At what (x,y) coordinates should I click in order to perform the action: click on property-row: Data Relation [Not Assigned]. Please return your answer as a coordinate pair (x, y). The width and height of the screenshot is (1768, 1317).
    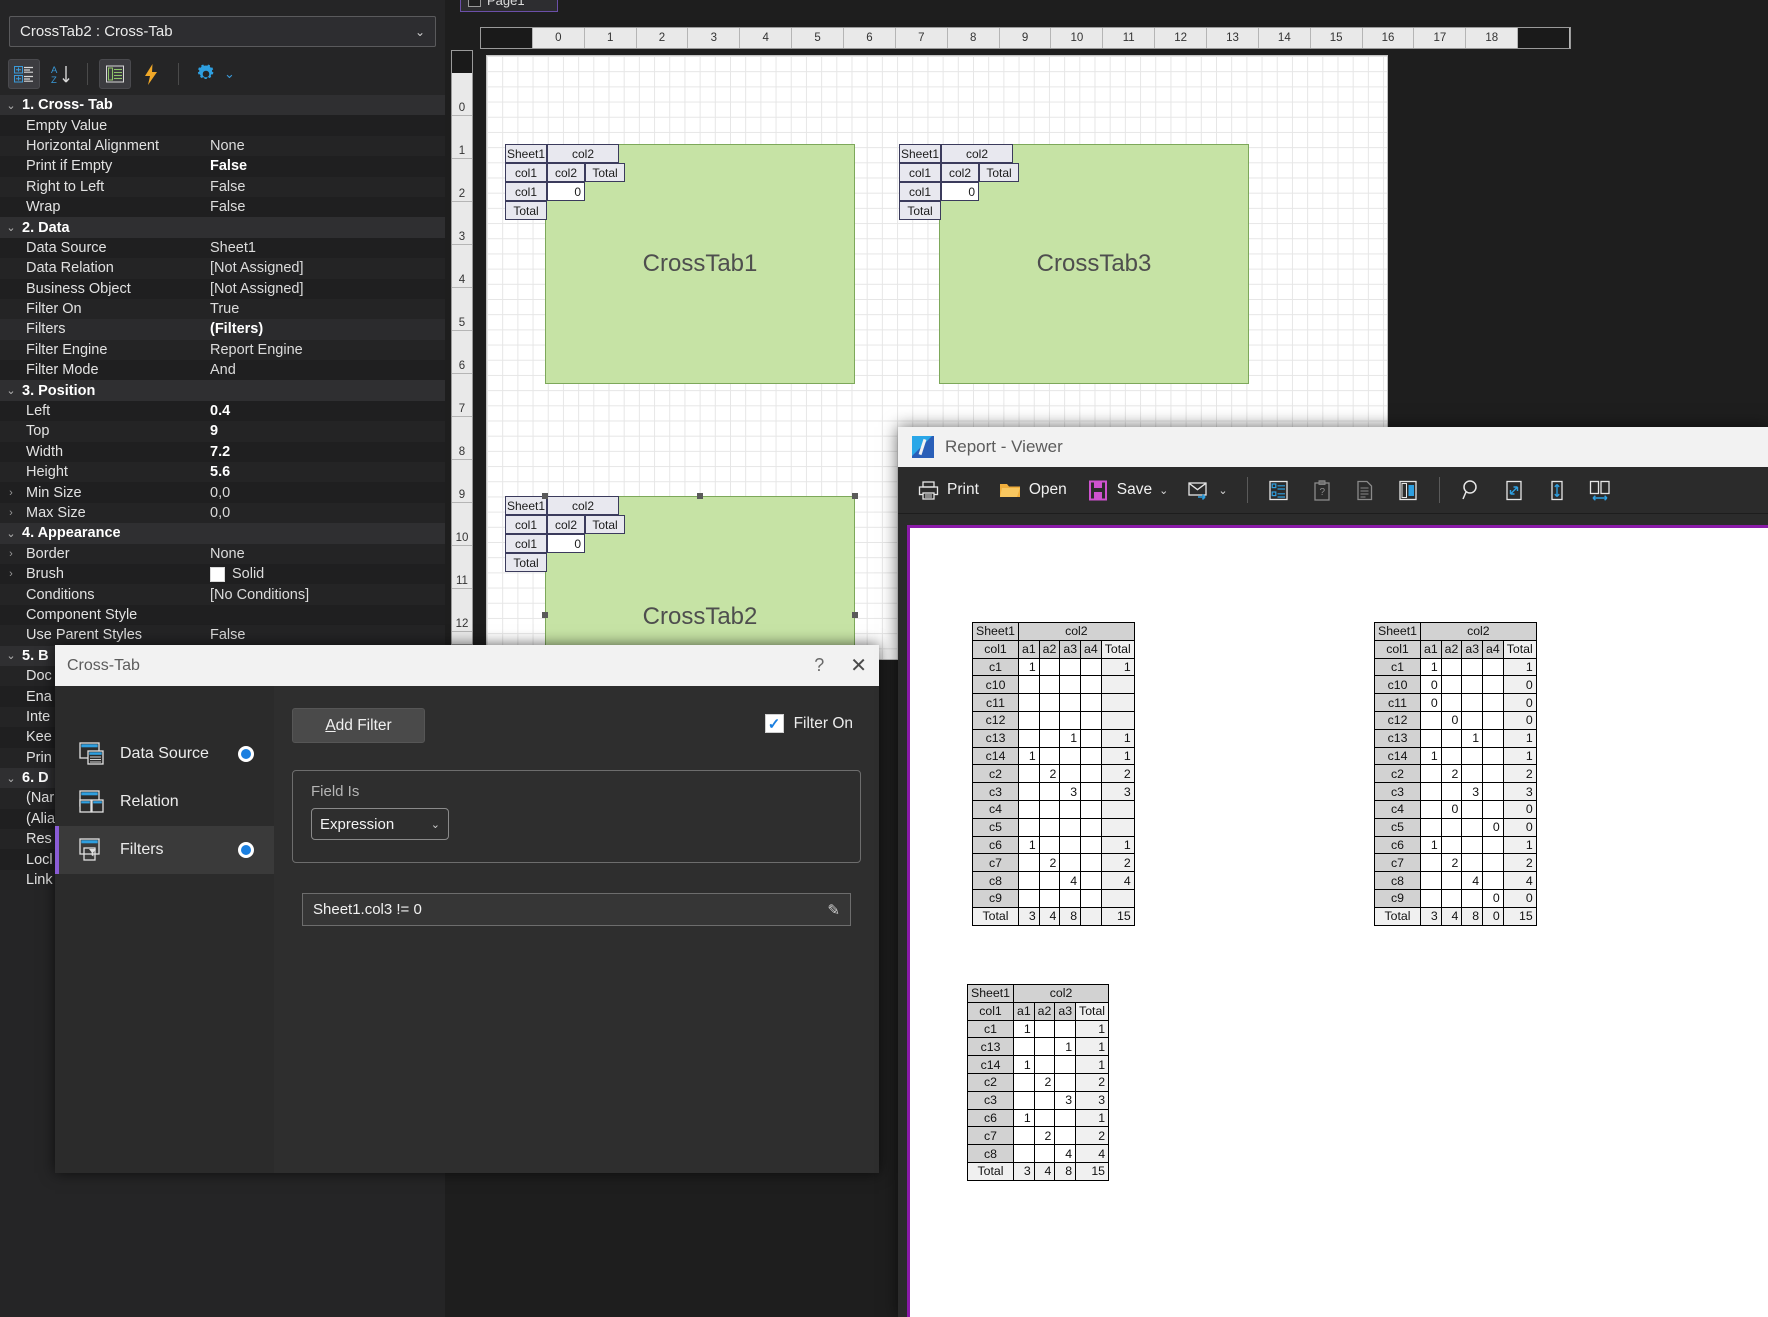
    Looking at the image, I should click on (222, 268).